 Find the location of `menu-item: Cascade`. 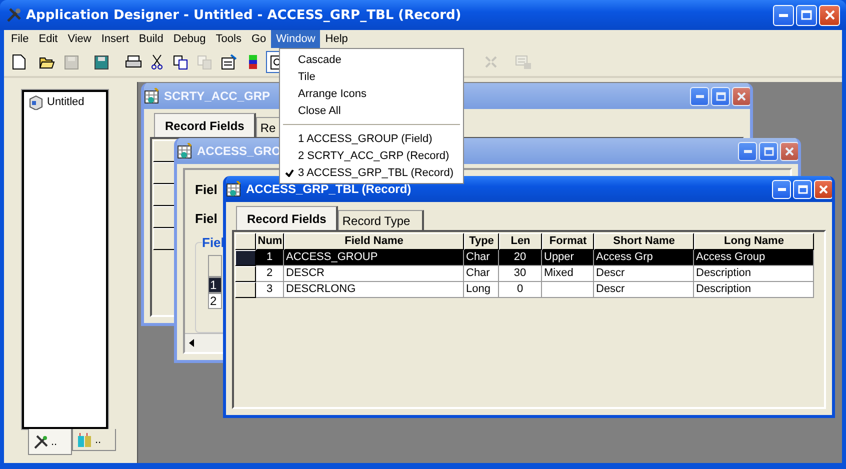

menu-item: Cascade is located at coordinates (371, 59).